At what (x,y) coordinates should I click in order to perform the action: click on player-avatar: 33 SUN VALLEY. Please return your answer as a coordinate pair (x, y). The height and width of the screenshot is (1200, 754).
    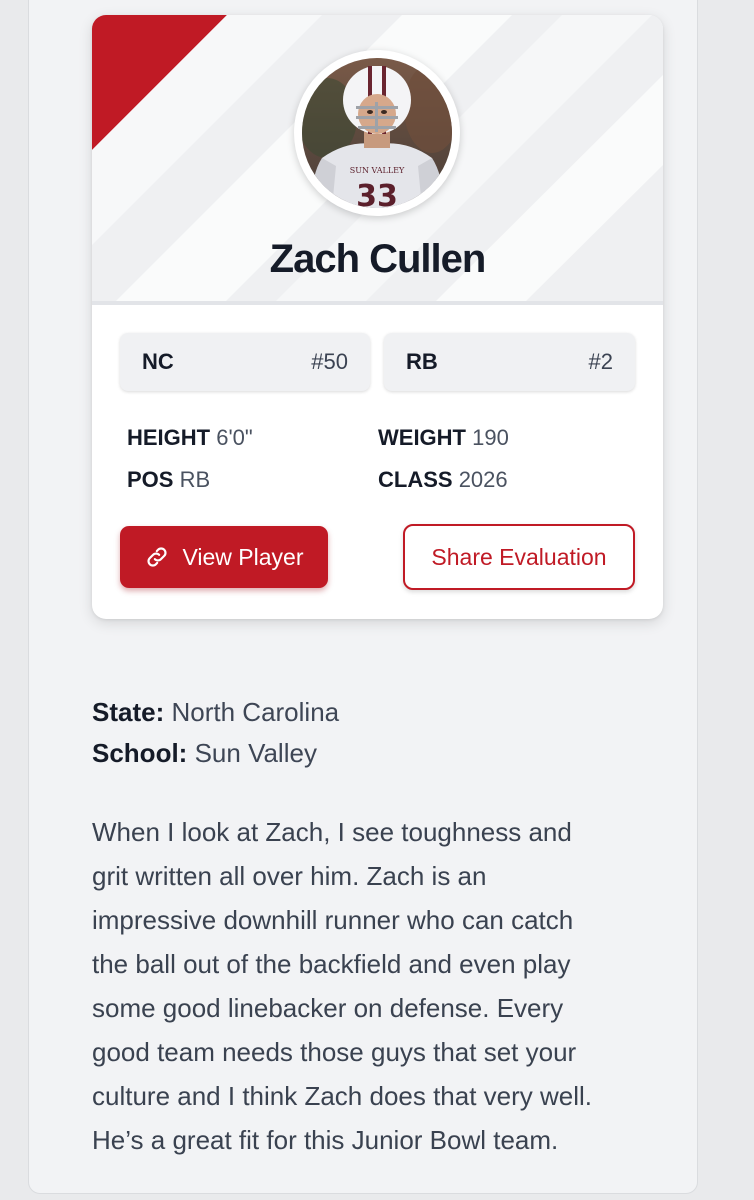
    Looking at the image, I should click on (377, 133).